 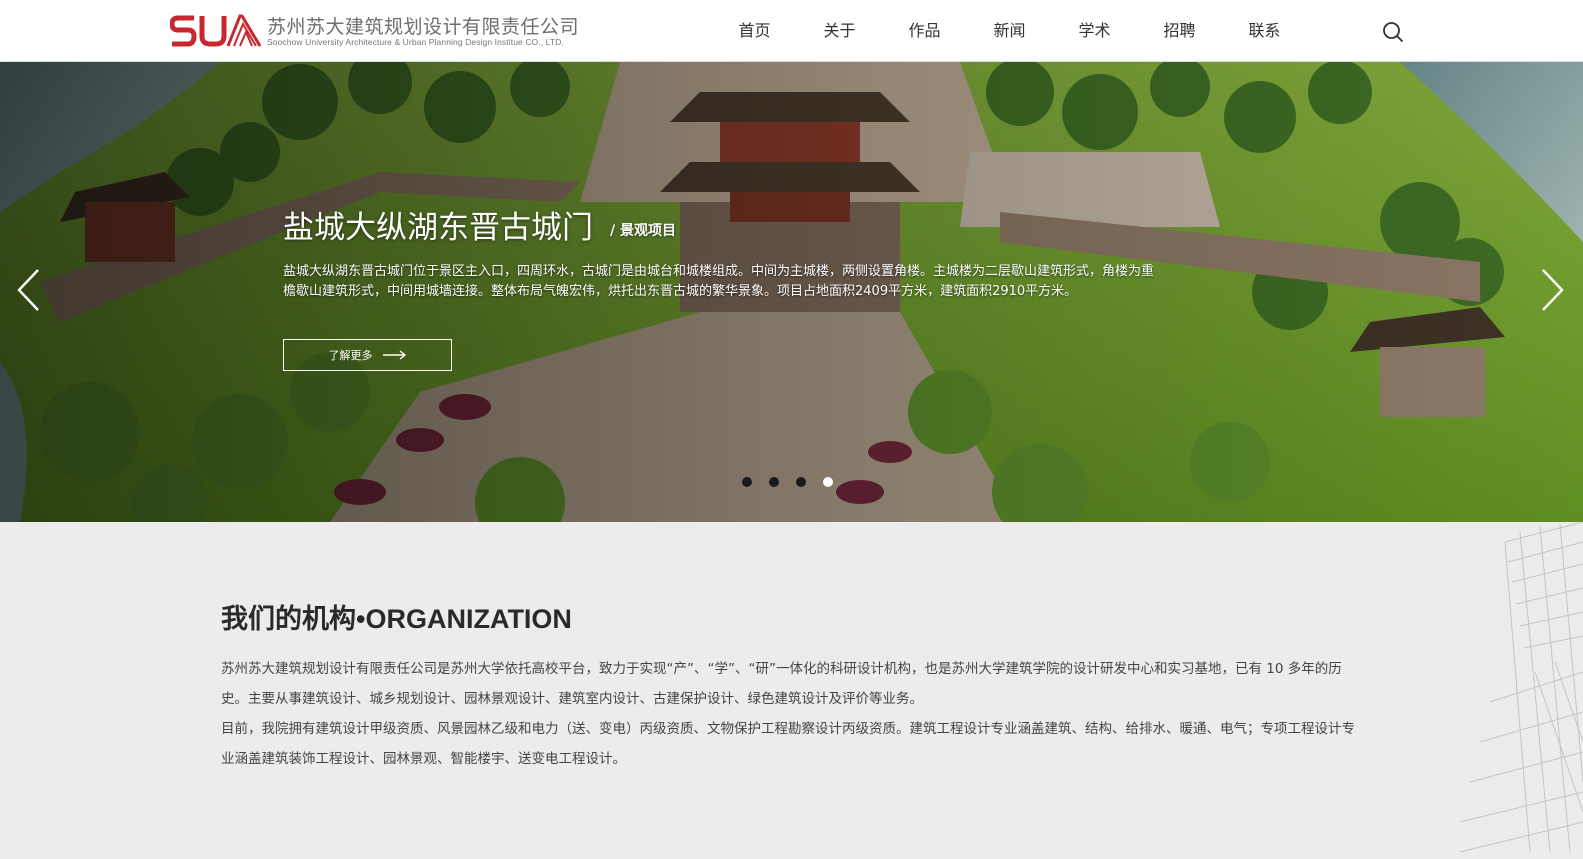 I want to click on nav-item-contact: 联系, so click(x=1264, y=31).